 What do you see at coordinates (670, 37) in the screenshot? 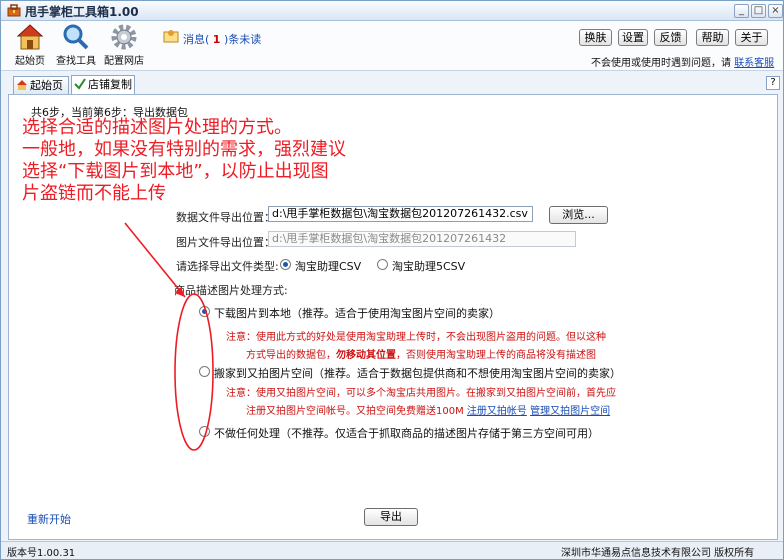
I see `feedback-button: 反馈` at bounding box center [670, 37].